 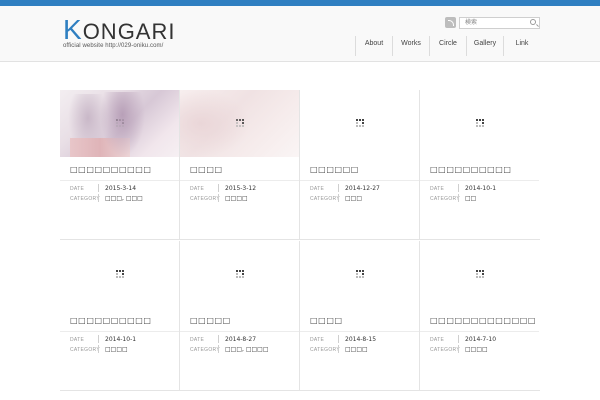 I want to click on post-title: □□□□□, so click(x=210, y=320).